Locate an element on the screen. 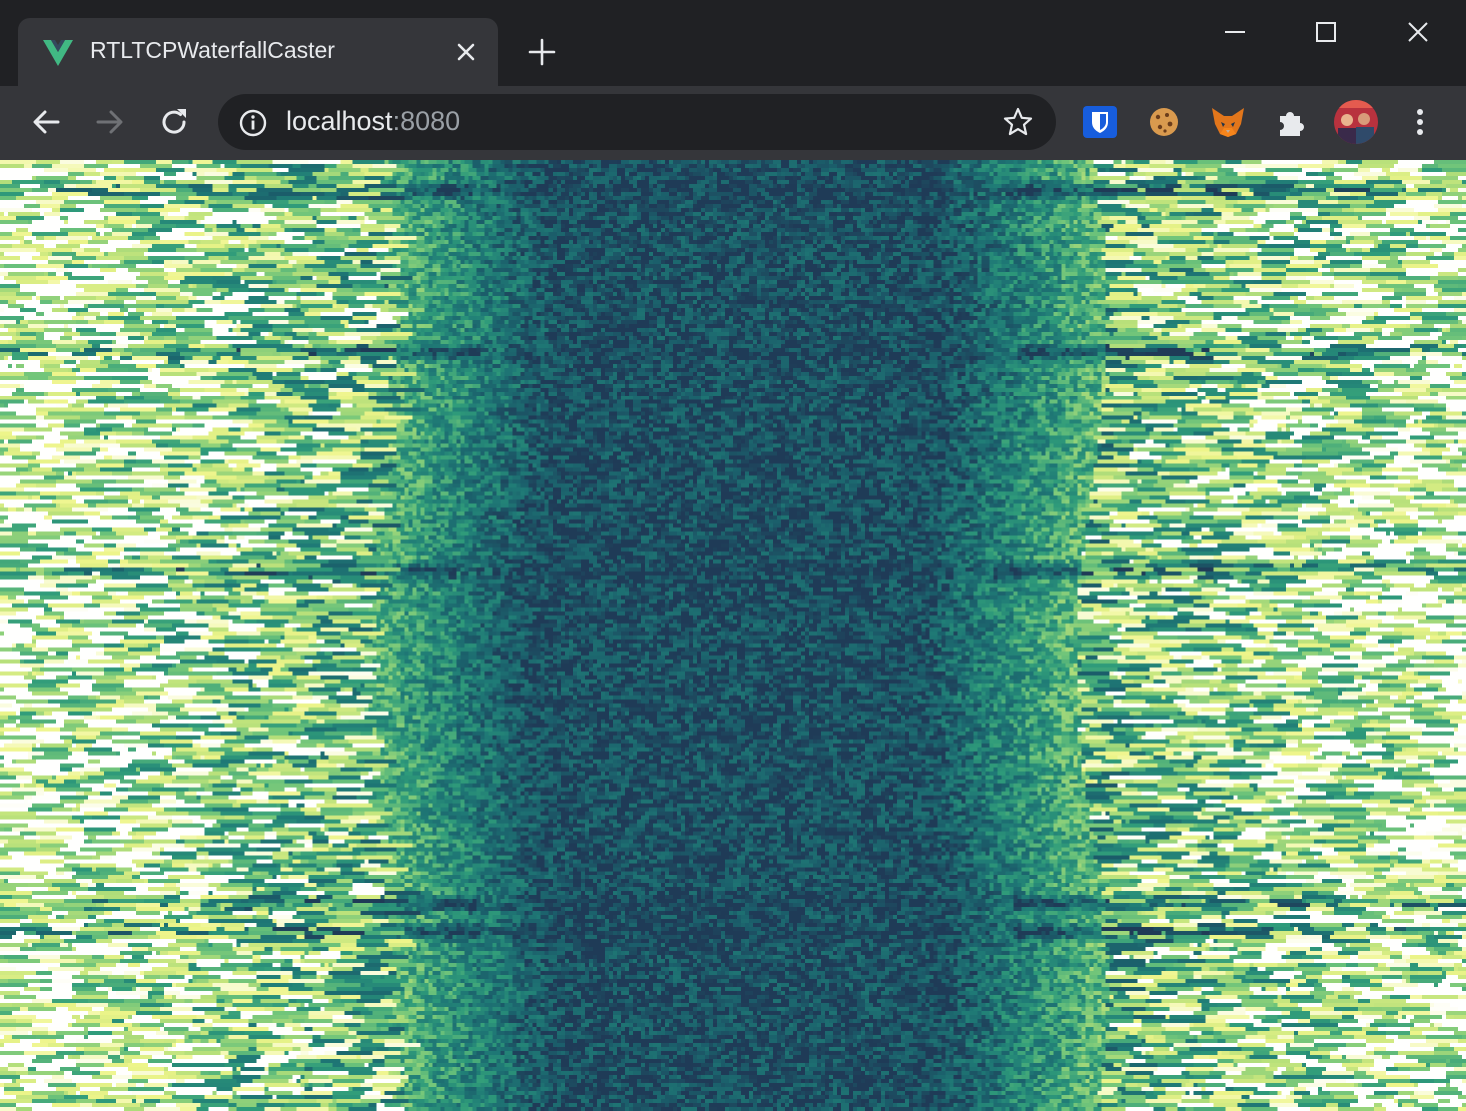 The width and height of the screenshot is (1466, 1111). bitwarden-icon is located at coordinates (1100, 122).